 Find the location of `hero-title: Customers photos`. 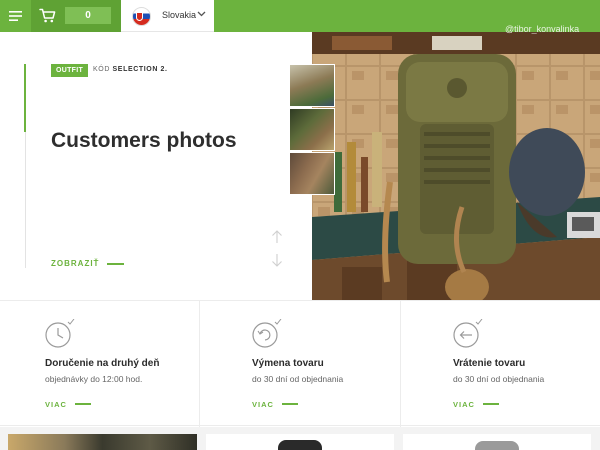

hero-title: Customers photos is located at coordinates (144, 140).